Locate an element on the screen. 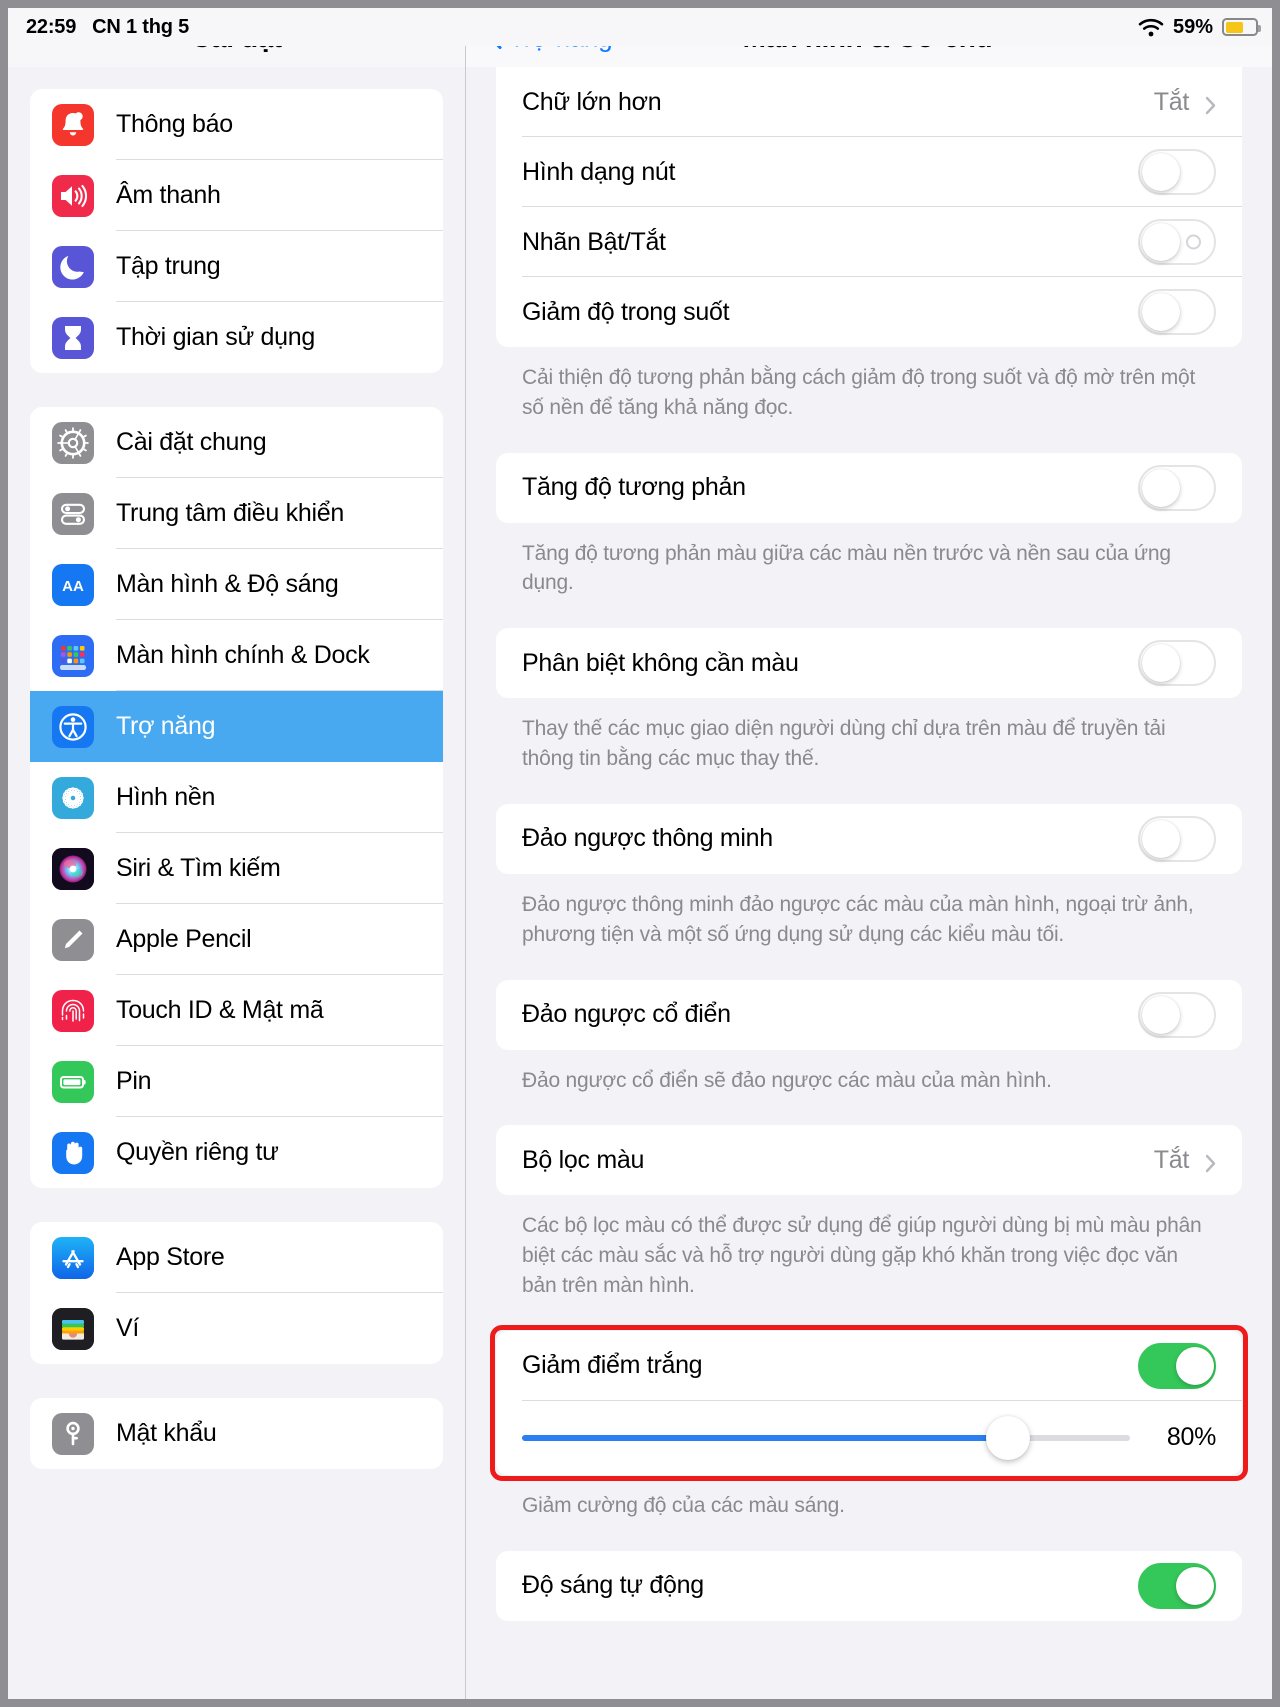  setting-row-auto-brightness: Độ sáng tự động is located at coordinates (869, 1586).